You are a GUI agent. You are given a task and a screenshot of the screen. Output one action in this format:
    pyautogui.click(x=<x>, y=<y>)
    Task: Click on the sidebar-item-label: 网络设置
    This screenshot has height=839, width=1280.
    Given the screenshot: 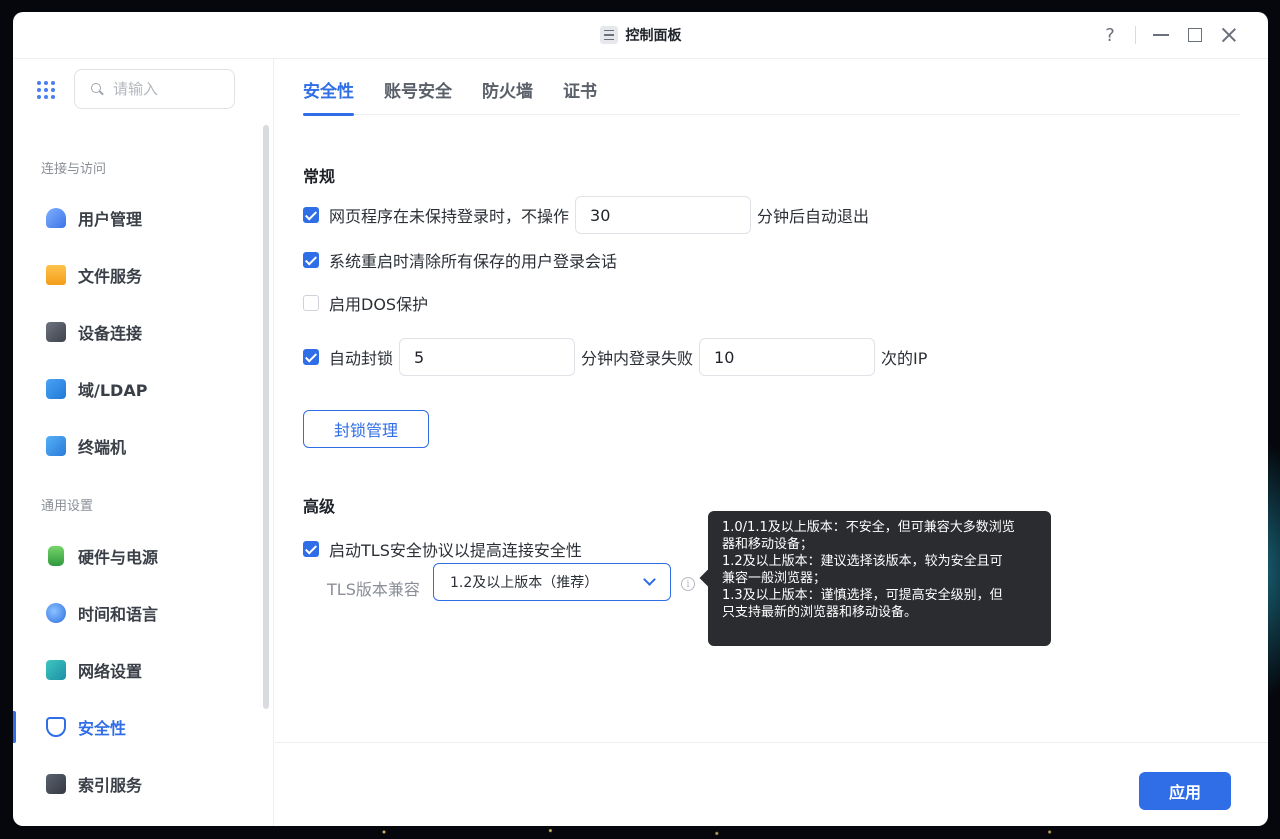 What is the action you would take?
    pyautogui.click(x=110, y=671)
    